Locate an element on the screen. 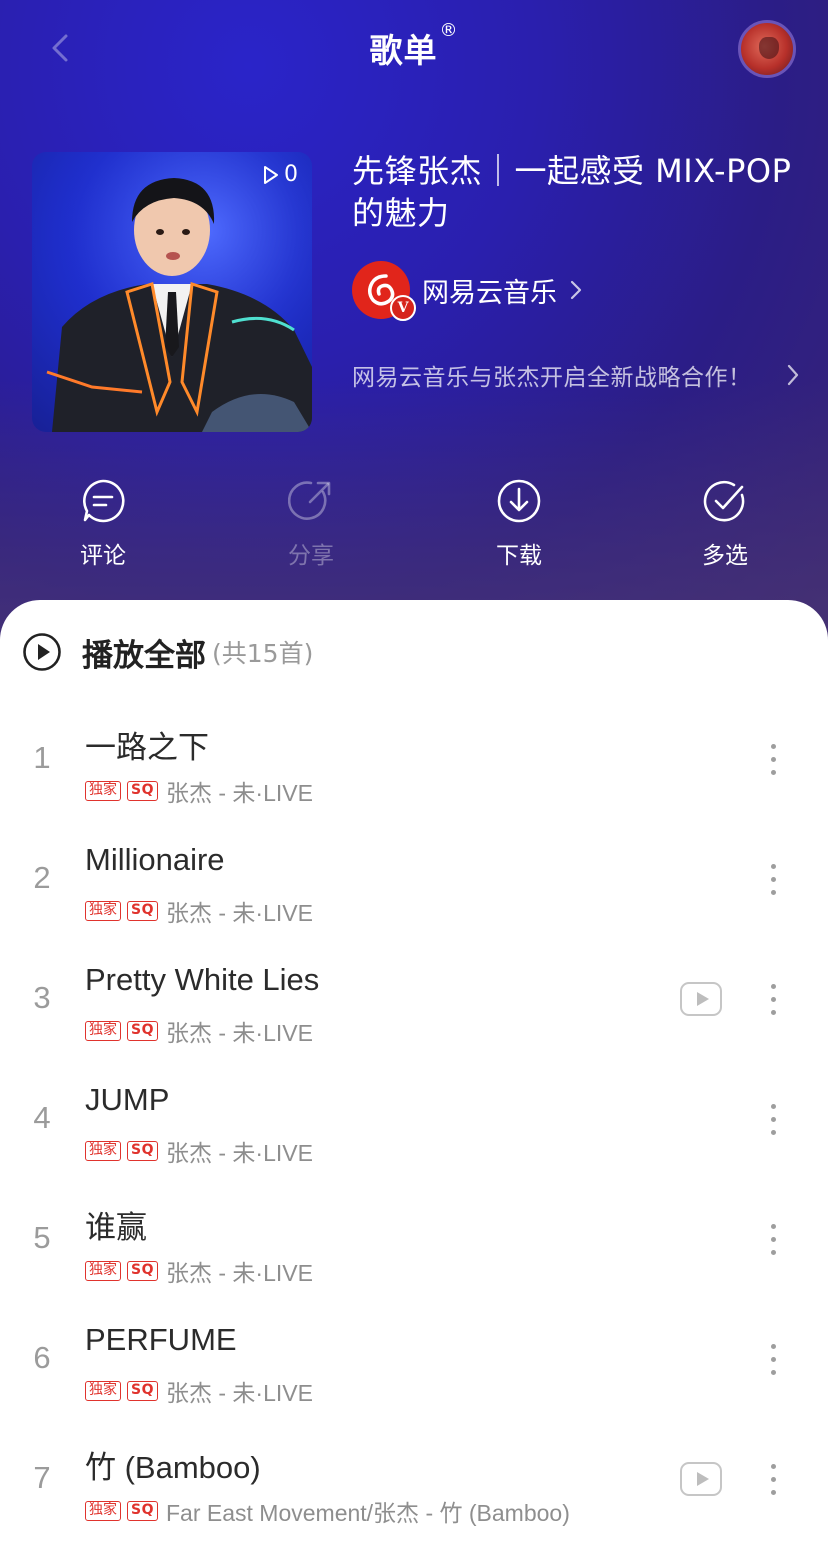  share-icon is located at coordinates (309, 500).